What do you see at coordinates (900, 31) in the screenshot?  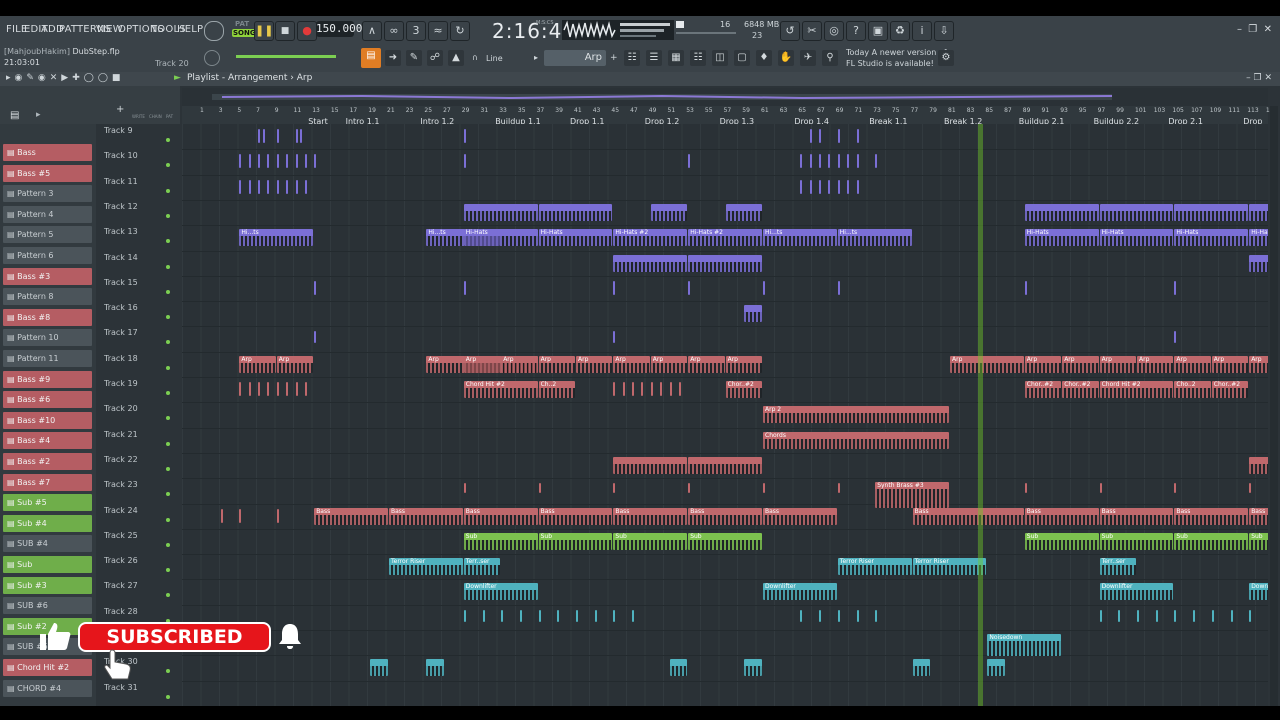 I see `plugin-icon: ♻` at bounding box center [900, 31].